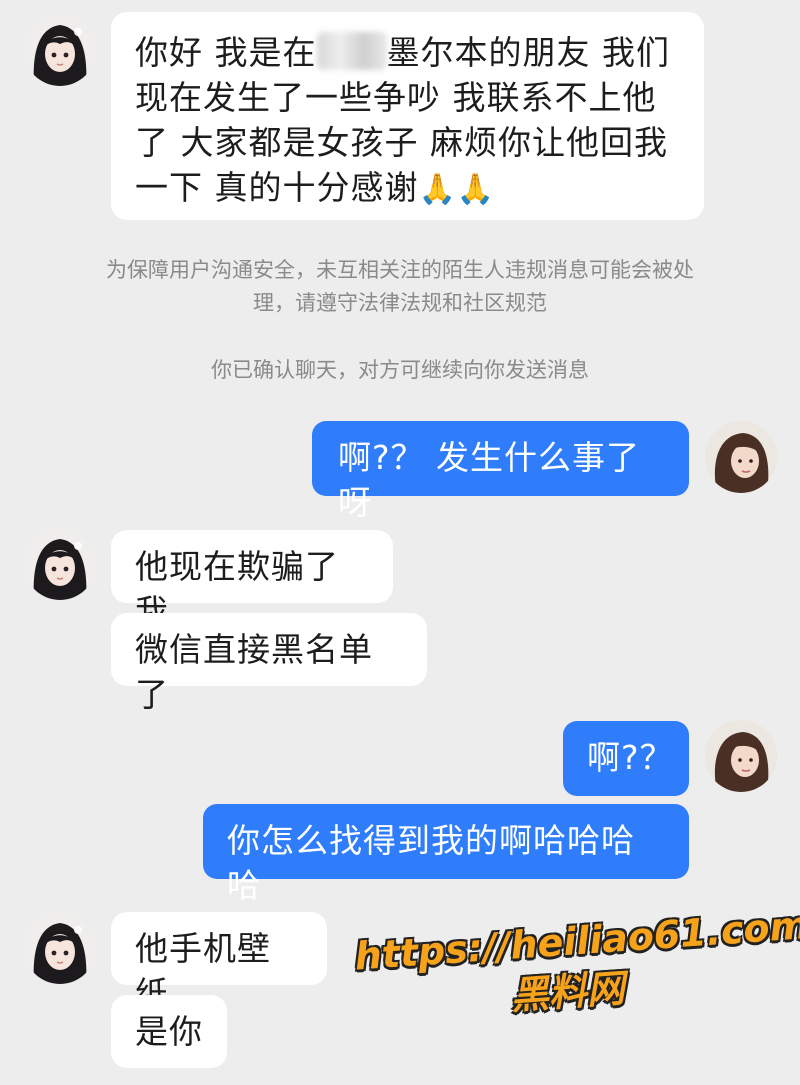  I want to click on message-bubble-outgoing: 啊?？, so click(626, 758).